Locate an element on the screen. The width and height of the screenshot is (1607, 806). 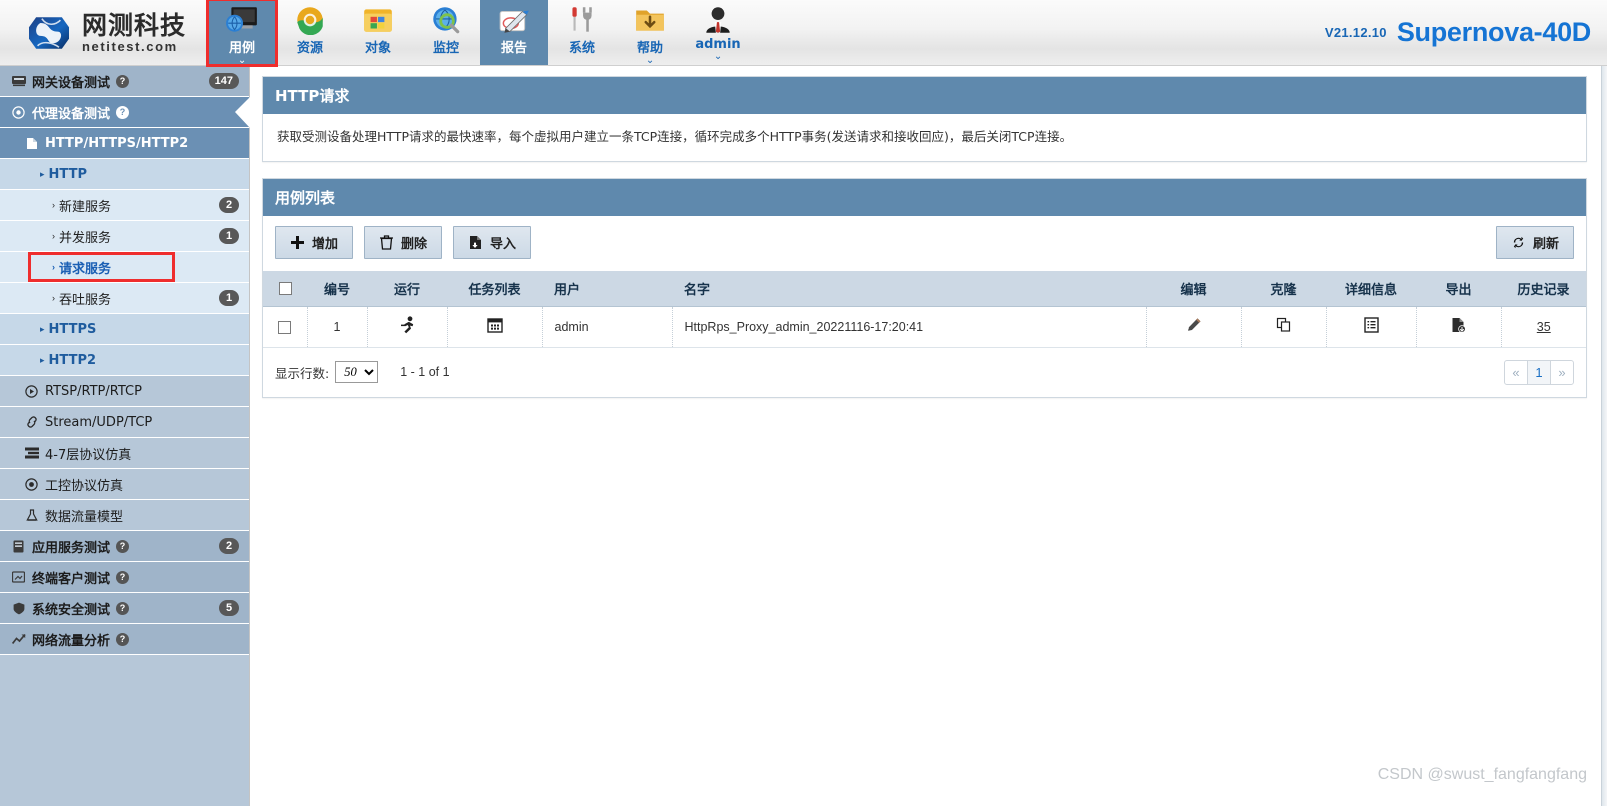
nav-item-help: 帮助 ⌄ is located at coordinates (650, 33).